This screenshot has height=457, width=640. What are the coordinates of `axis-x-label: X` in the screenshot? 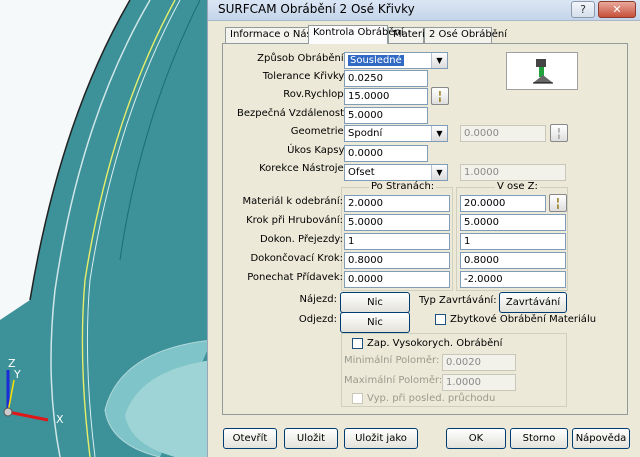 It's located at (60, 419).